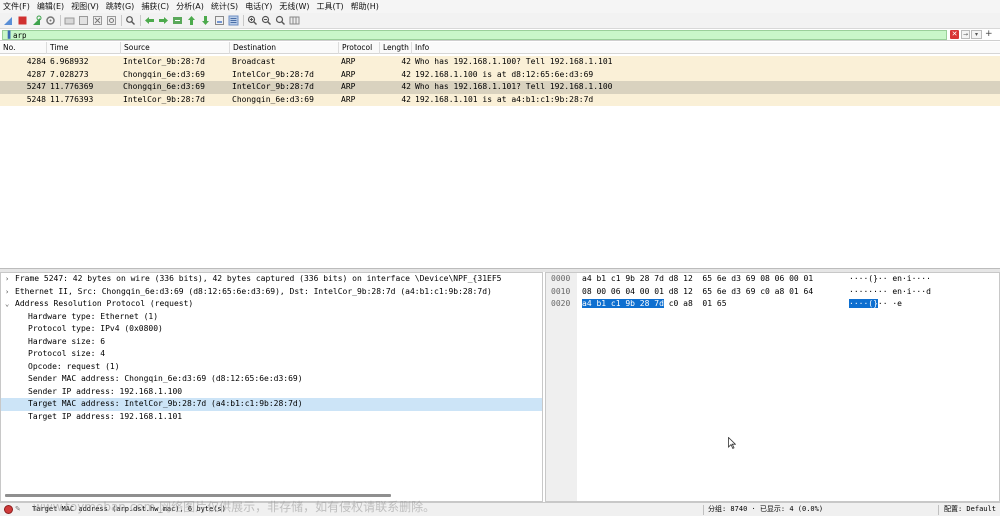 This screenshot has height=516, width=1000. Describe the element at coordinates (111, 20) in the screenshot. I see `reload-file-icon` at that location.